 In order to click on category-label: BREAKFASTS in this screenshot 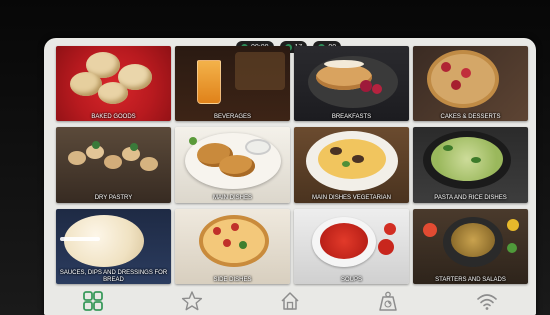, I will do `click(351, 116)`.